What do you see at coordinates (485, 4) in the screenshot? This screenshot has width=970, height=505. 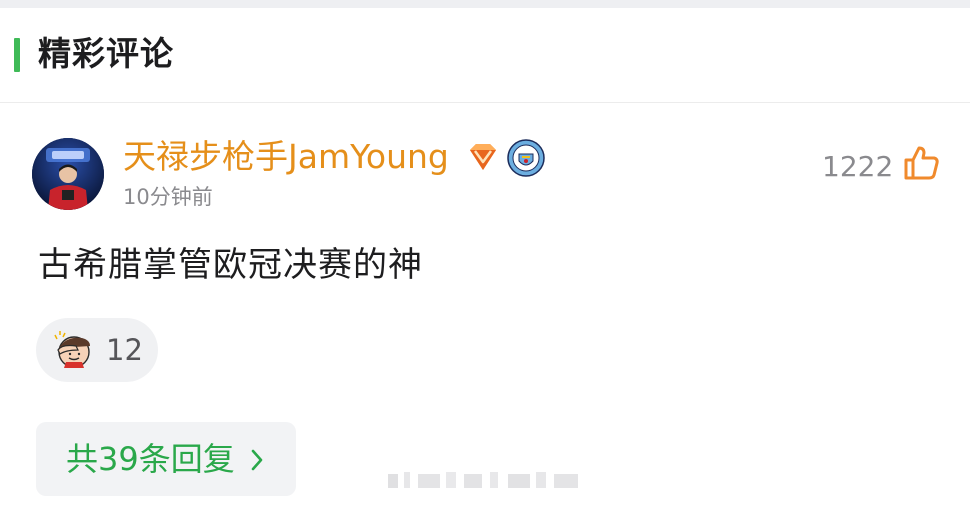 I see `top-divider-strip` at bounding box center [485, 4].